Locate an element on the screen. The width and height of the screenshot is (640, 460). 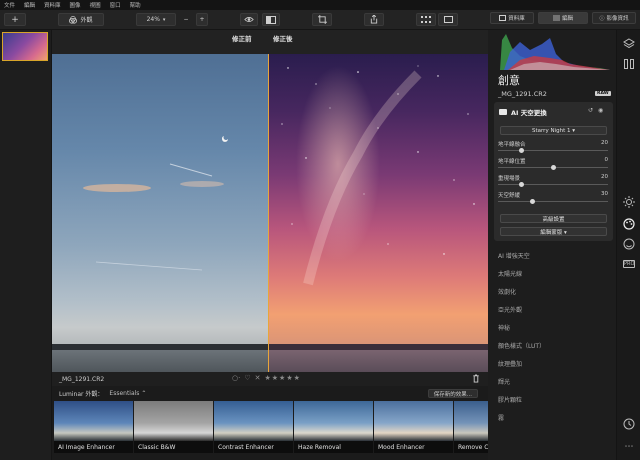
zoom-select: 24% ▾ is located at coordinates (156, 19).